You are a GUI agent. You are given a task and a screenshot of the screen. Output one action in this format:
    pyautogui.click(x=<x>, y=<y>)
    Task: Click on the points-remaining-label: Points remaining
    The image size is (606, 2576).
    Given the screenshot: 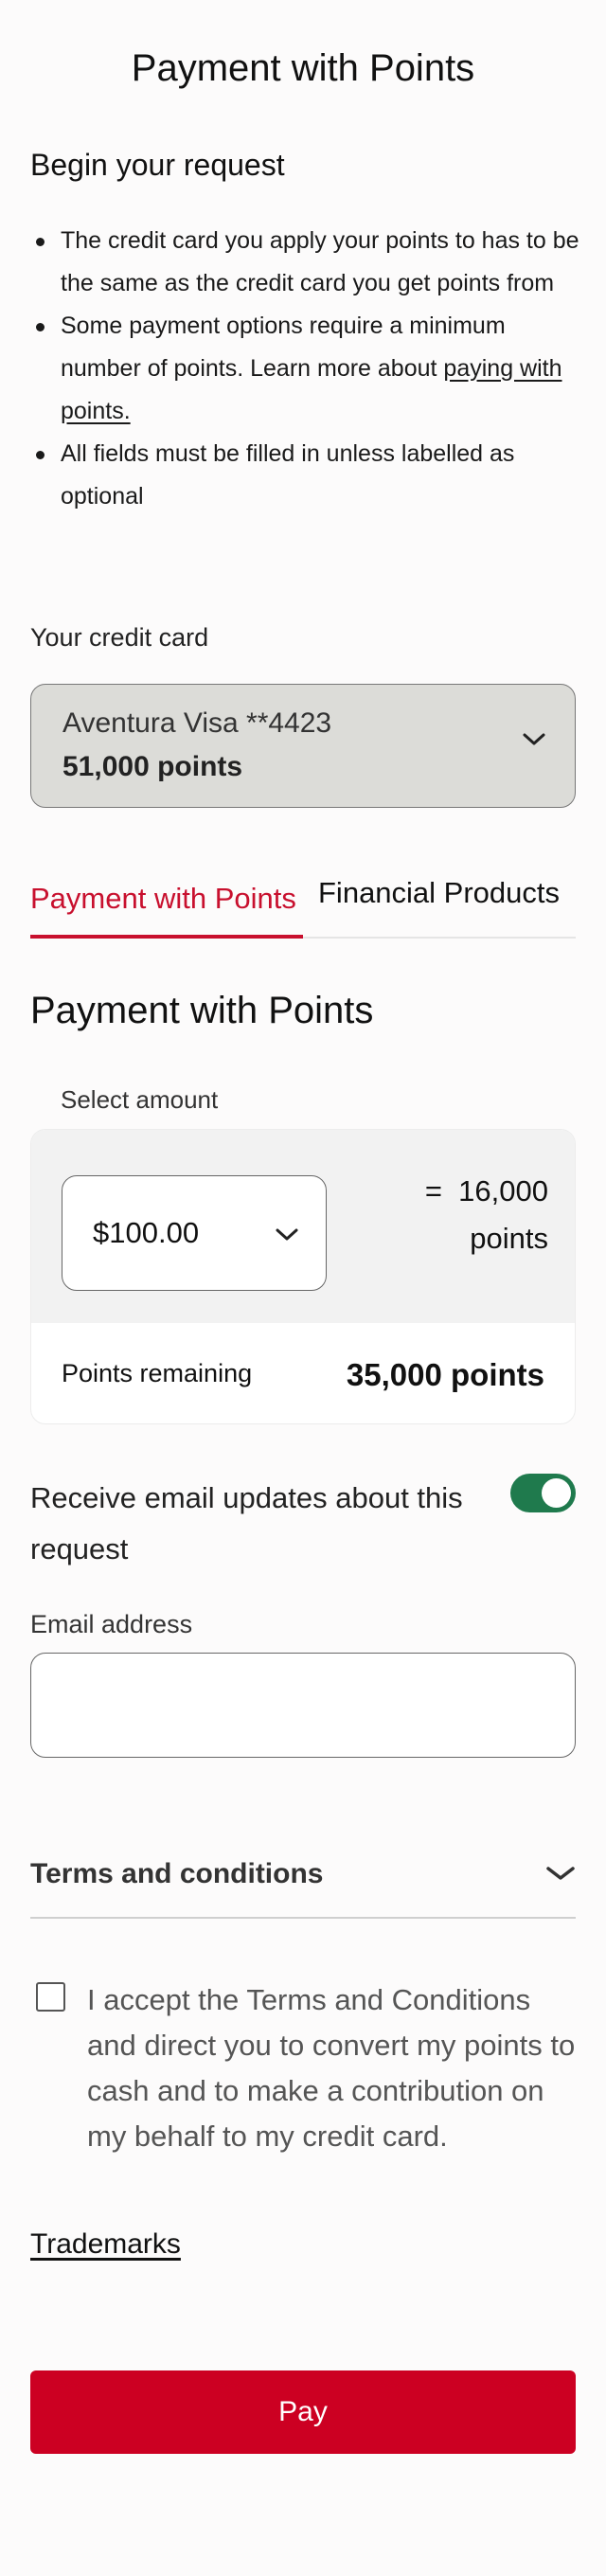 What is the action you would take?
    pyautogui.click(x=157, y=1373)
    